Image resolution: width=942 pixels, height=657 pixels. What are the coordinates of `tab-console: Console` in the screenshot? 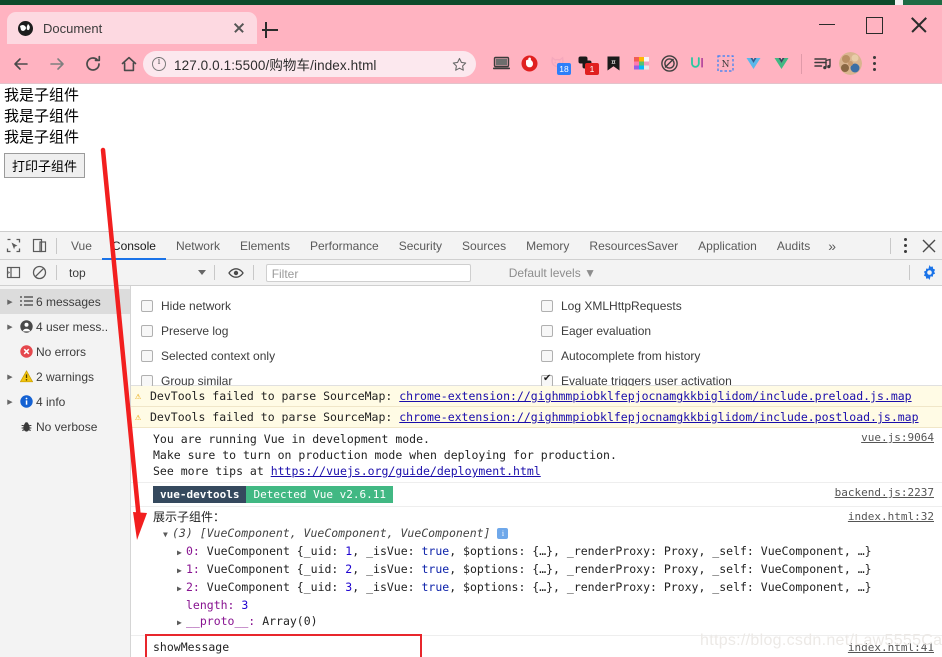 It's located at (134, 246).